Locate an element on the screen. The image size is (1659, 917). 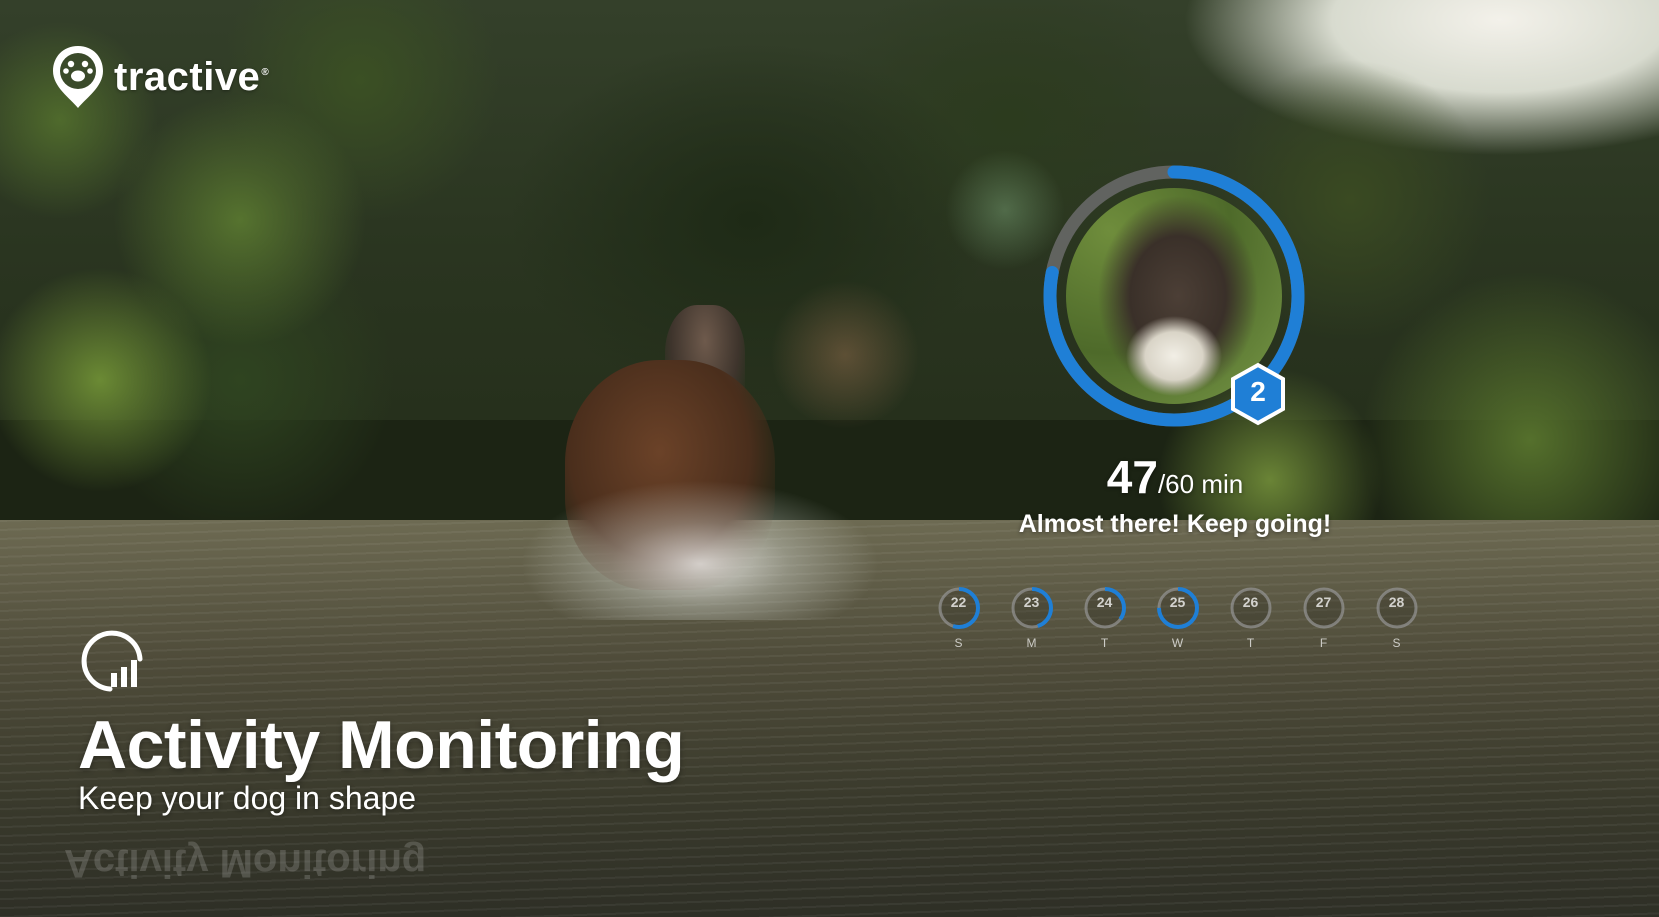
activity-goal: /60 min is located at coordinates (1200, 484).